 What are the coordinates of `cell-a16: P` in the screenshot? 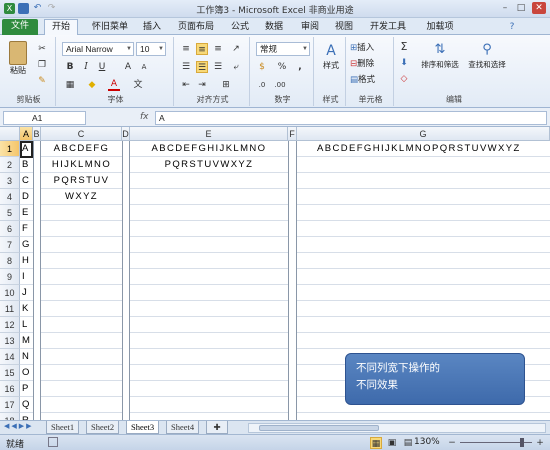 It's located at (27, 389).